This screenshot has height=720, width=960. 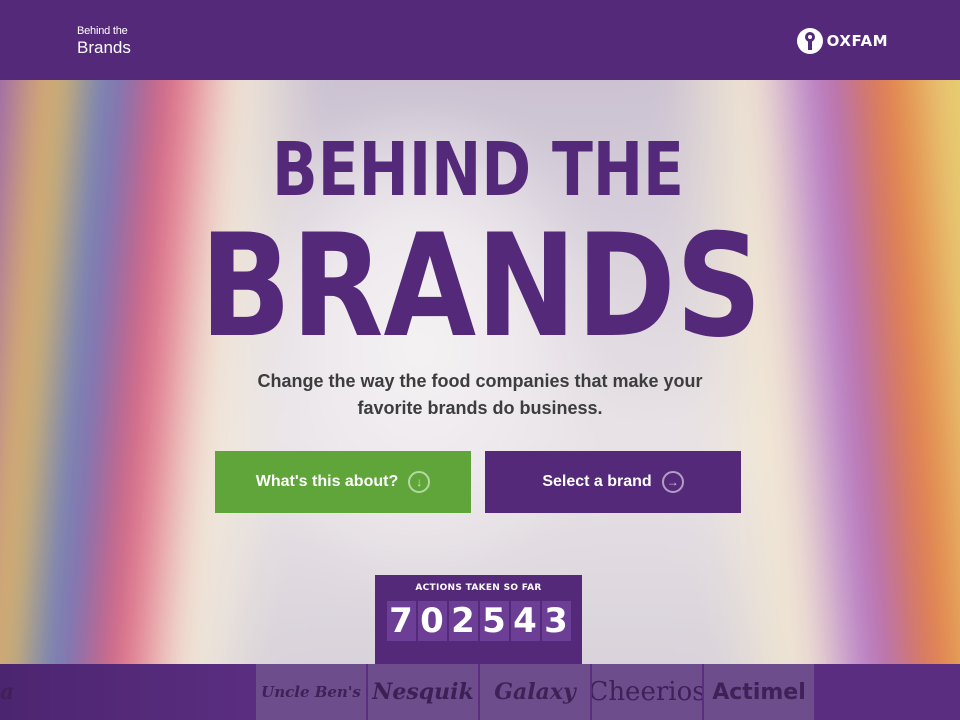 What do you see at coordinates (478, 588) in the screenshot?
I see `counter-label: ACTIONS TAKEN SO FAR` at bounding box center [478, 588].